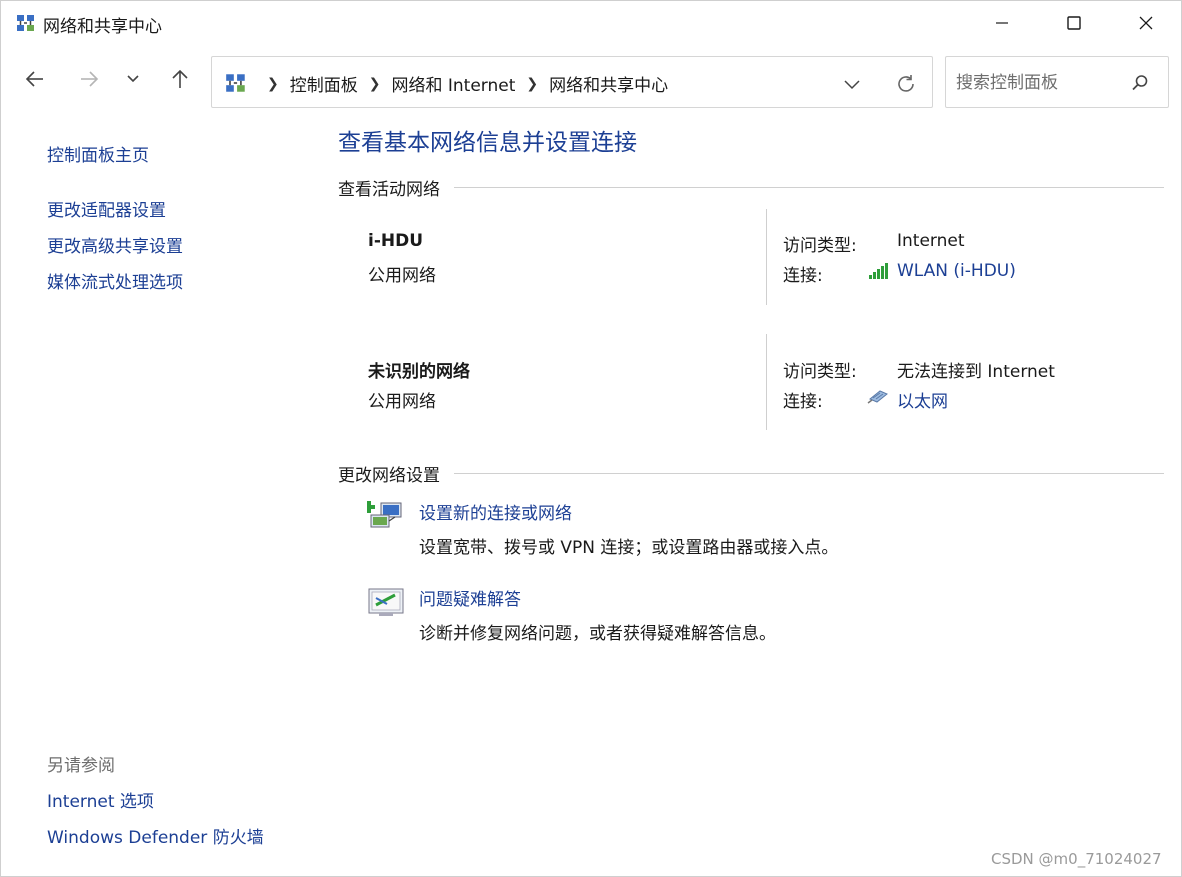  I want to click on breadcrumb-network-internet: 网络和 Internet, so click(453, 83).